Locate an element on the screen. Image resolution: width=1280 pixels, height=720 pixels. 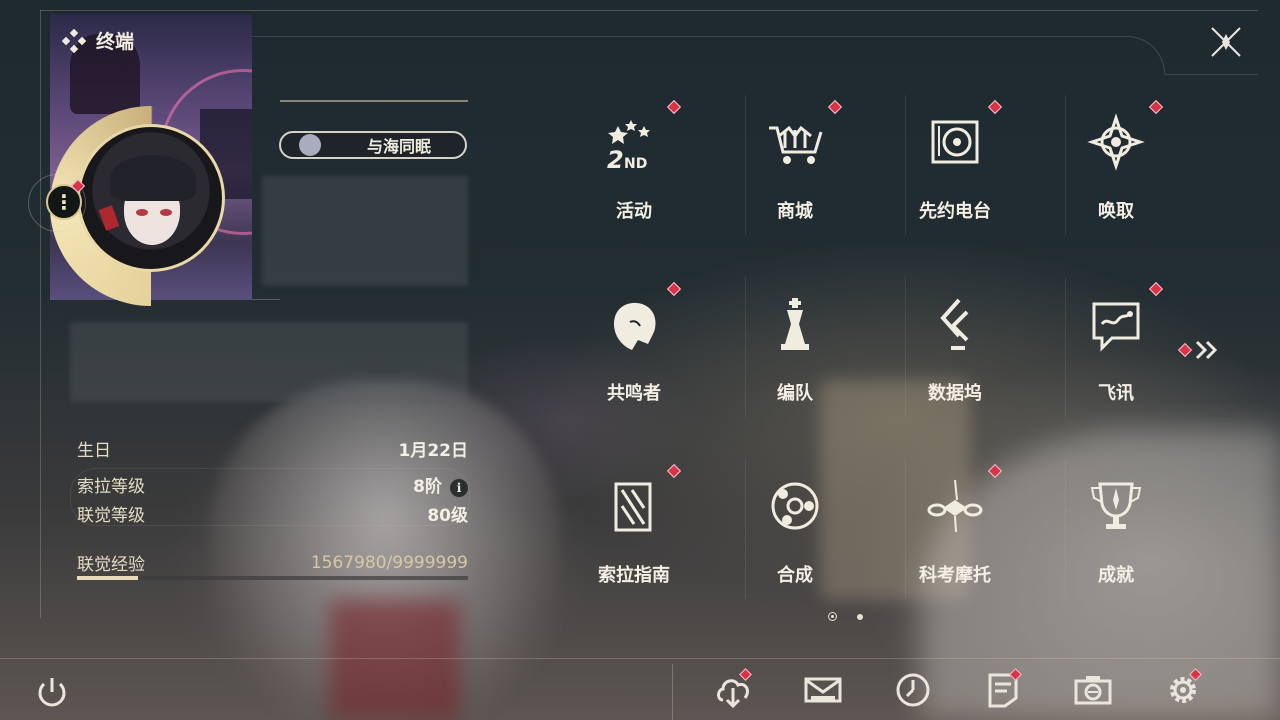
tag-icon is located at coordinates (310, 145).